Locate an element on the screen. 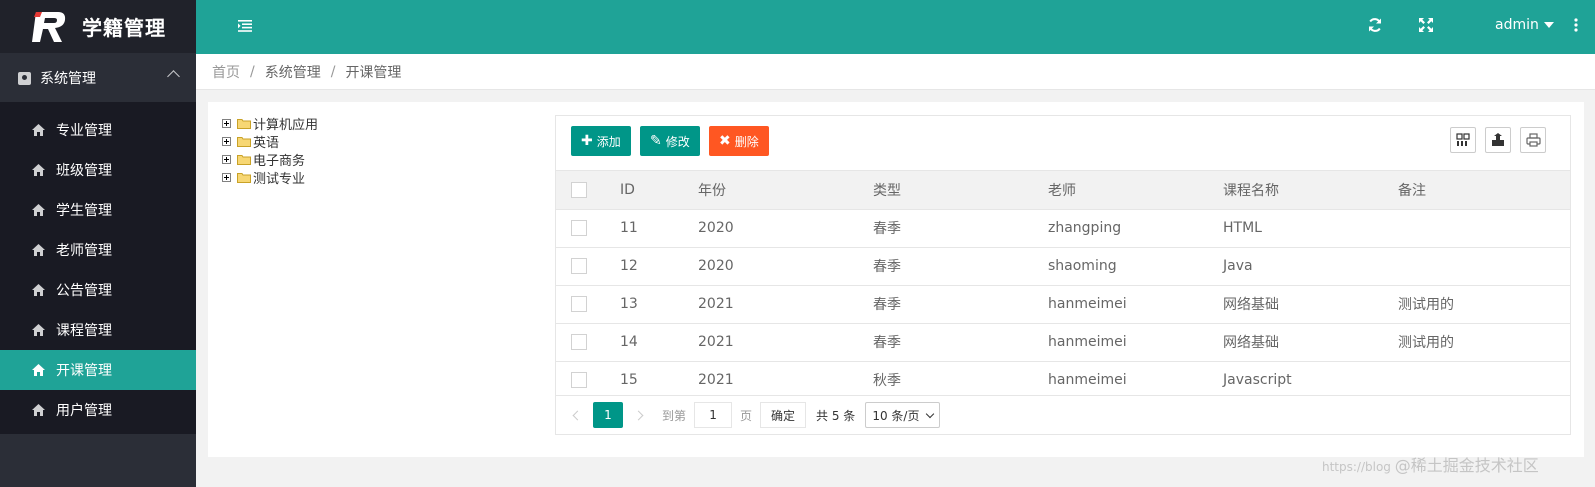 Image resolution: width=1595 pixels, height=487 pixels. next-page-icon is located at coordinates (638, 415).